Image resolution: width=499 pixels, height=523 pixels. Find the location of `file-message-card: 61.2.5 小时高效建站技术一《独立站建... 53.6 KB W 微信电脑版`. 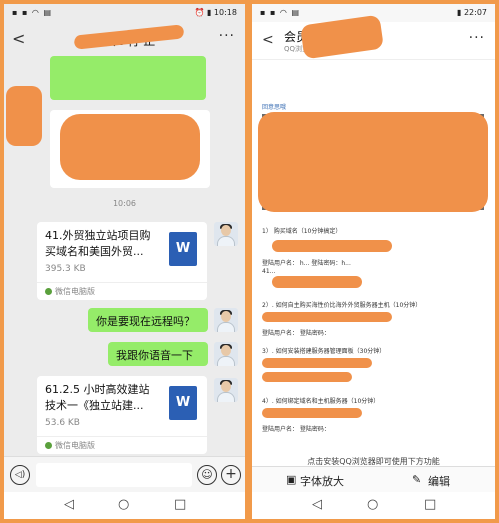

file-message-card: 61.2.5 小时高效建站技术一《独立站建... 53.6 KB W 微信电脑版 is located at coordinates (122, 415).